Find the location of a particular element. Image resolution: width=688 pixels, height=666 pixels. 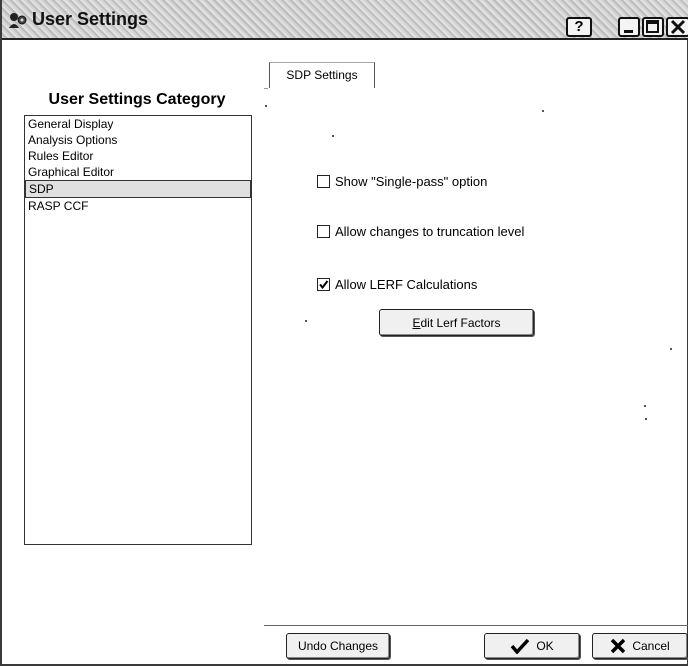

allow-truncation-label: Allow changes to truncation level is located at coordinates (430, 231).